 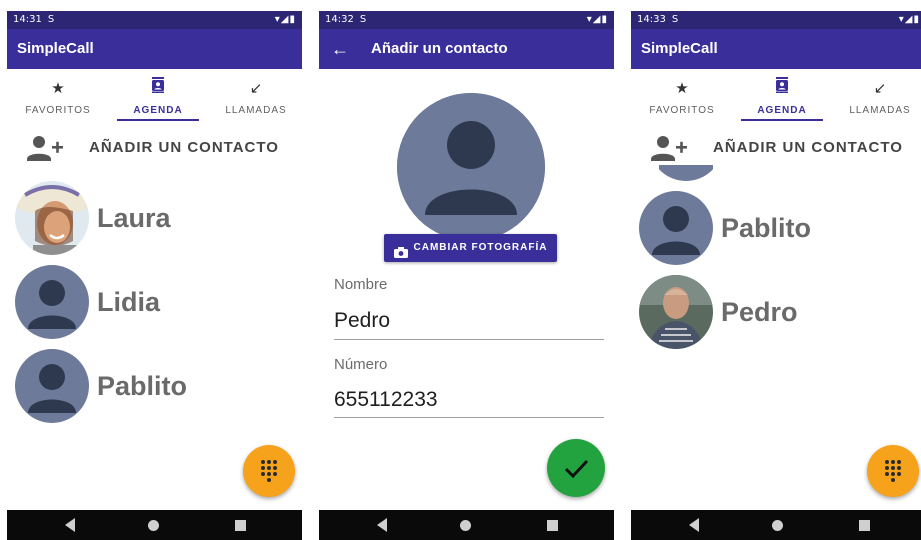 What do you see at coordinates (469, 339) in the screenshot?
I see `name-field-underline` at bounding box center [469, 339].